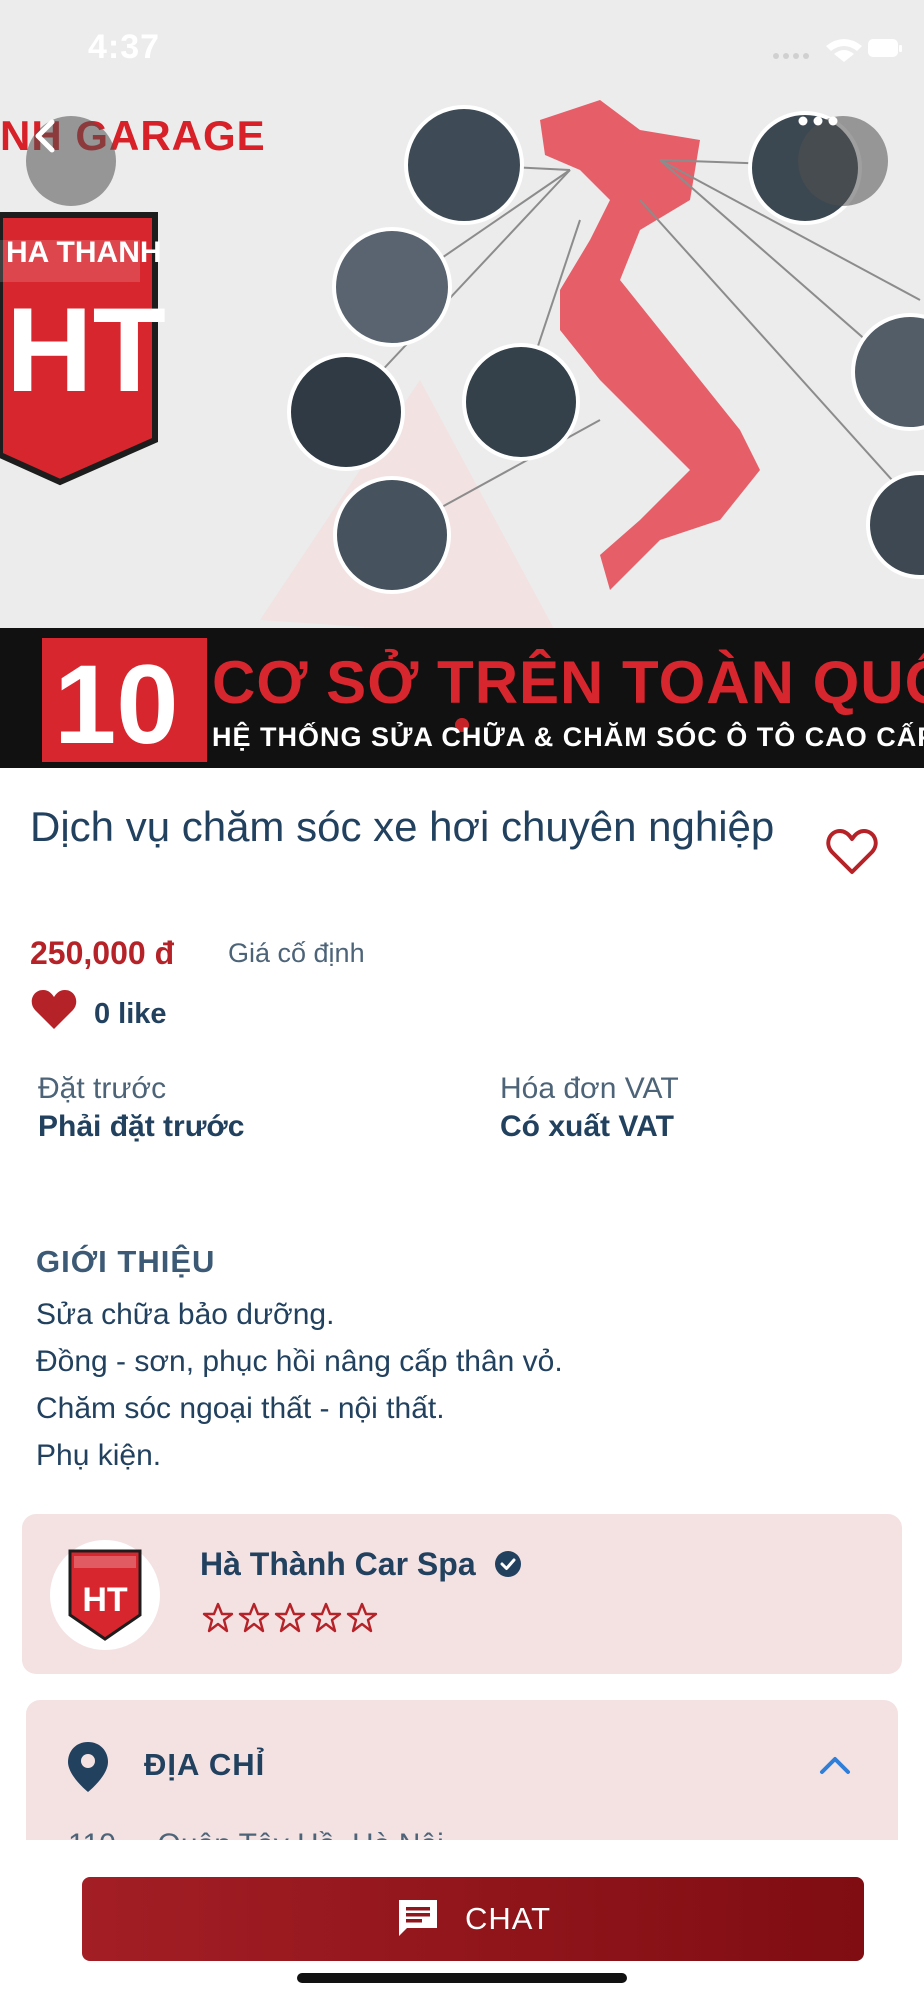 This screenshot has width=924, height=2000. I want to click on banner-logo-text: HA THANH, so click(84, 252).